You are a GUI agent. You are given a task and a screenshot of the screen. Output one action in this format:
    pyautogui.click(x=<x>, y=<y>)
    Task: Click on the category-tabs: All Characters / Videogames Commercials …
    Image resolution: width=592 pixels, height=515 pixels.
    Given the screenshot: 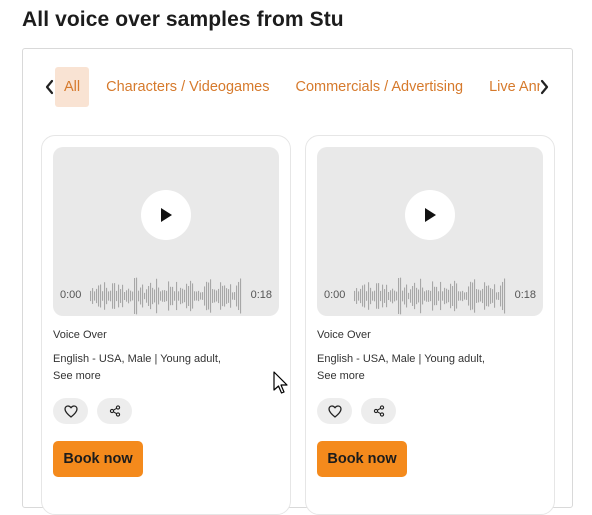 What is the action you would take?
    pyautogui.click(x=297, y=88)
    